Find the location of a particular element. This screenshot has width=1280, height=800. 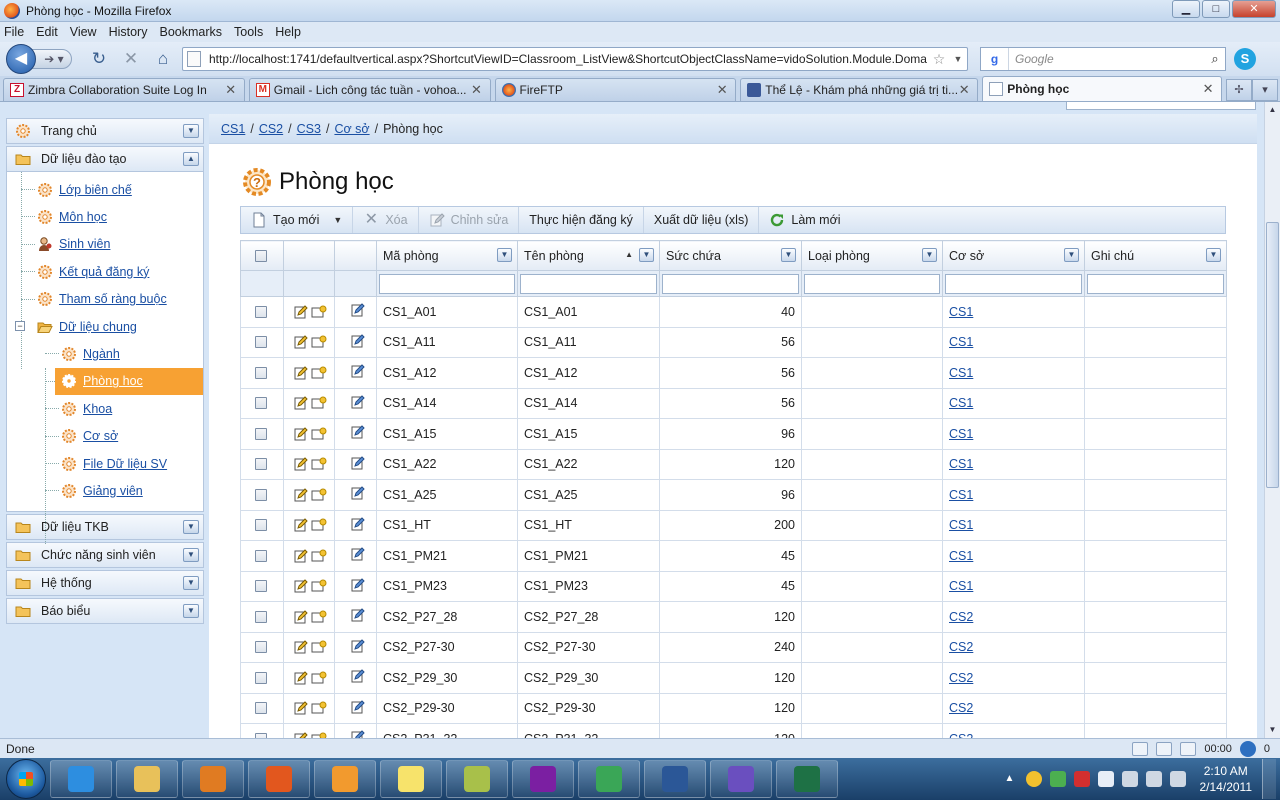

breadcrumb-link-cs2: CS2 is located at coordinates (271, 129).